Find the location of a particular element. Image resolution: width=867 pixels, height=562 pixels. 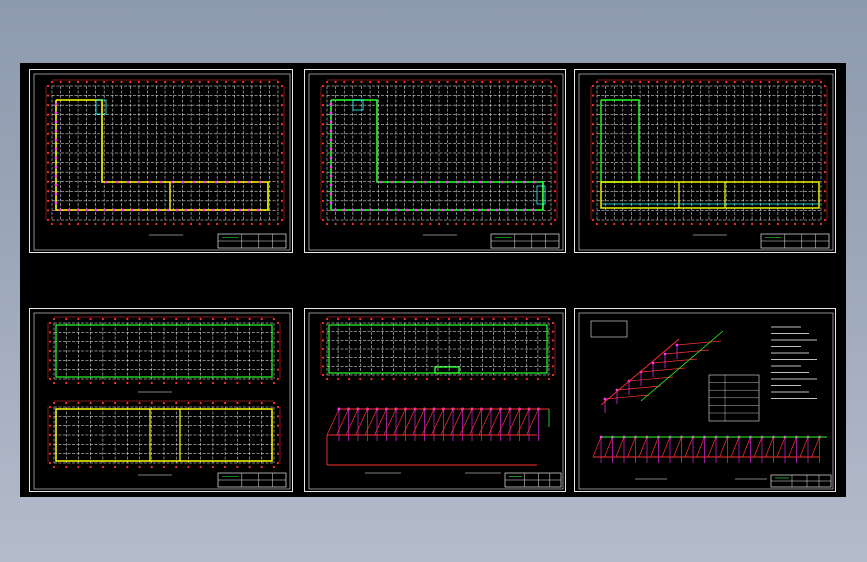

sheet-6-drawing is located at coordinates (706, 401).